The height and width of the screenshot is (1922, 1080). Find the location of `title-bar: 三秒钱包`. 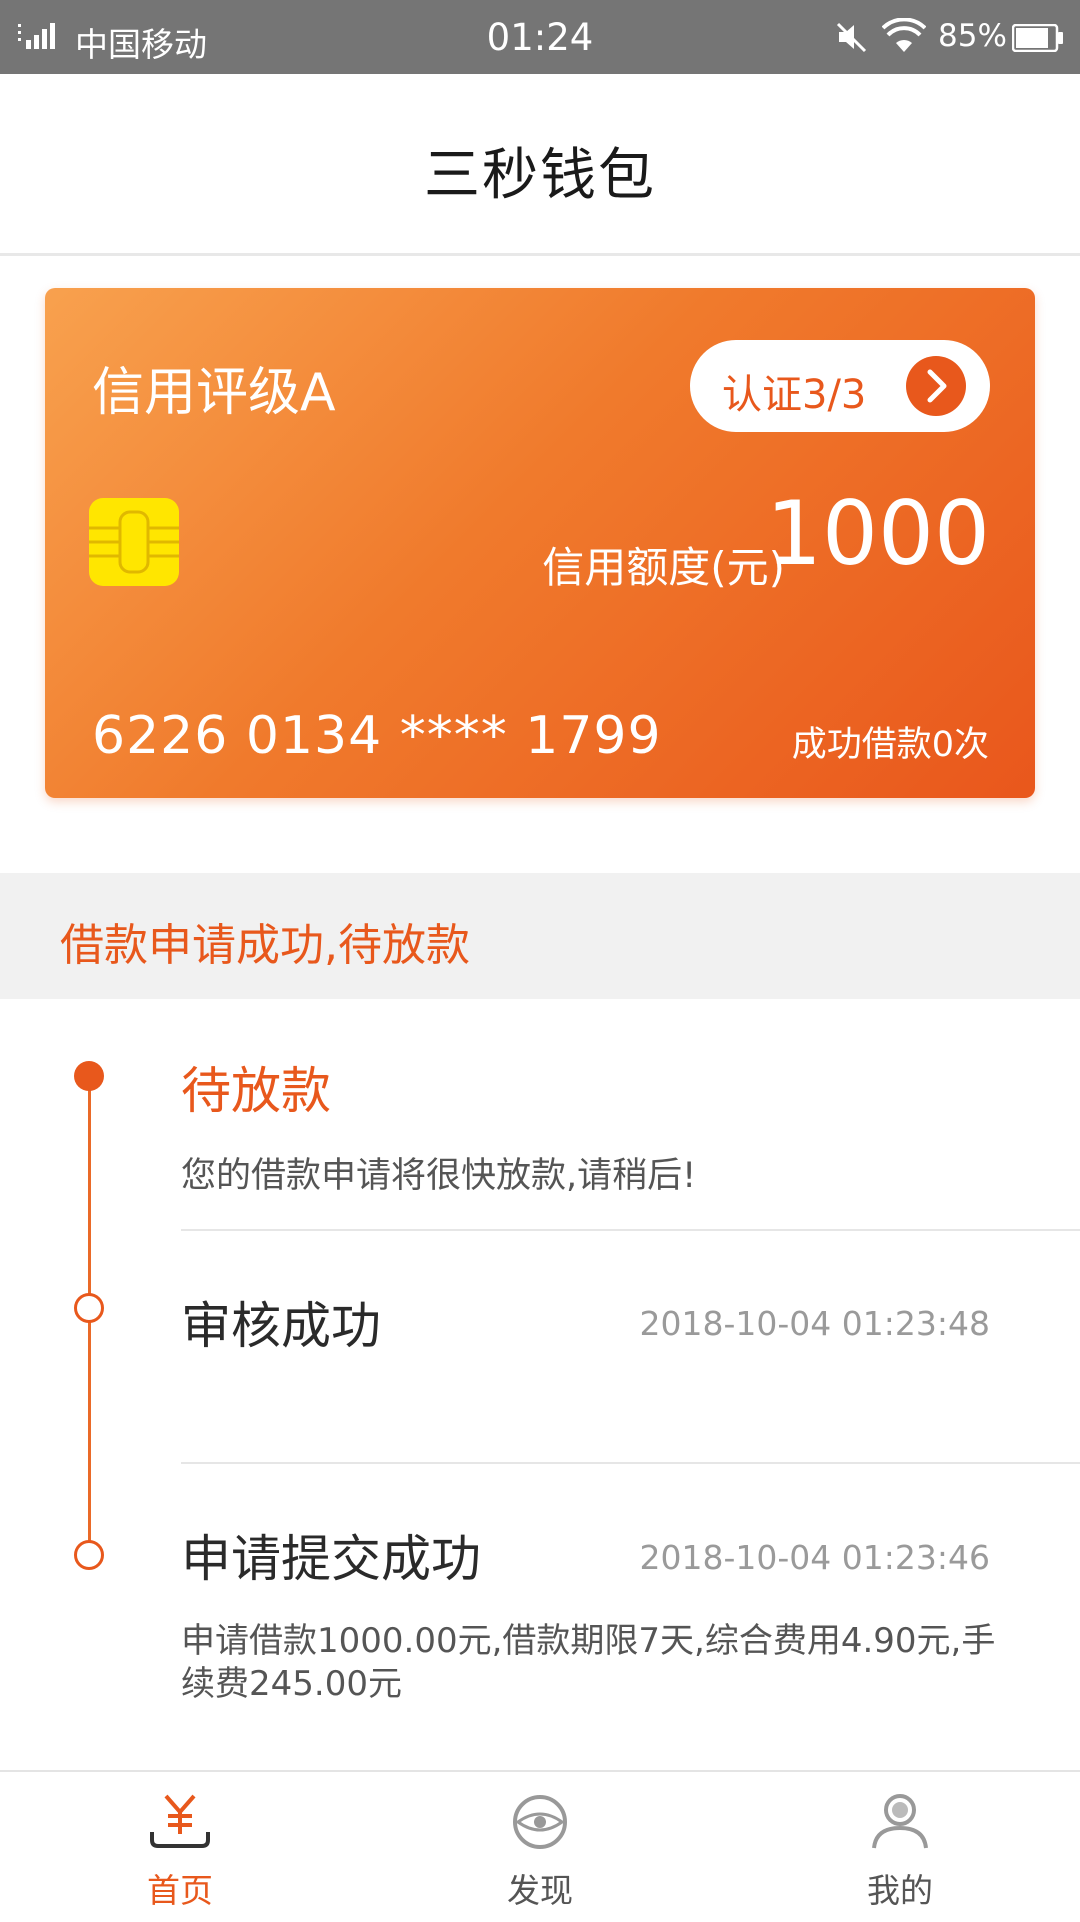

title-bar: 三秒钱包 is located at coordinates (540, 165).